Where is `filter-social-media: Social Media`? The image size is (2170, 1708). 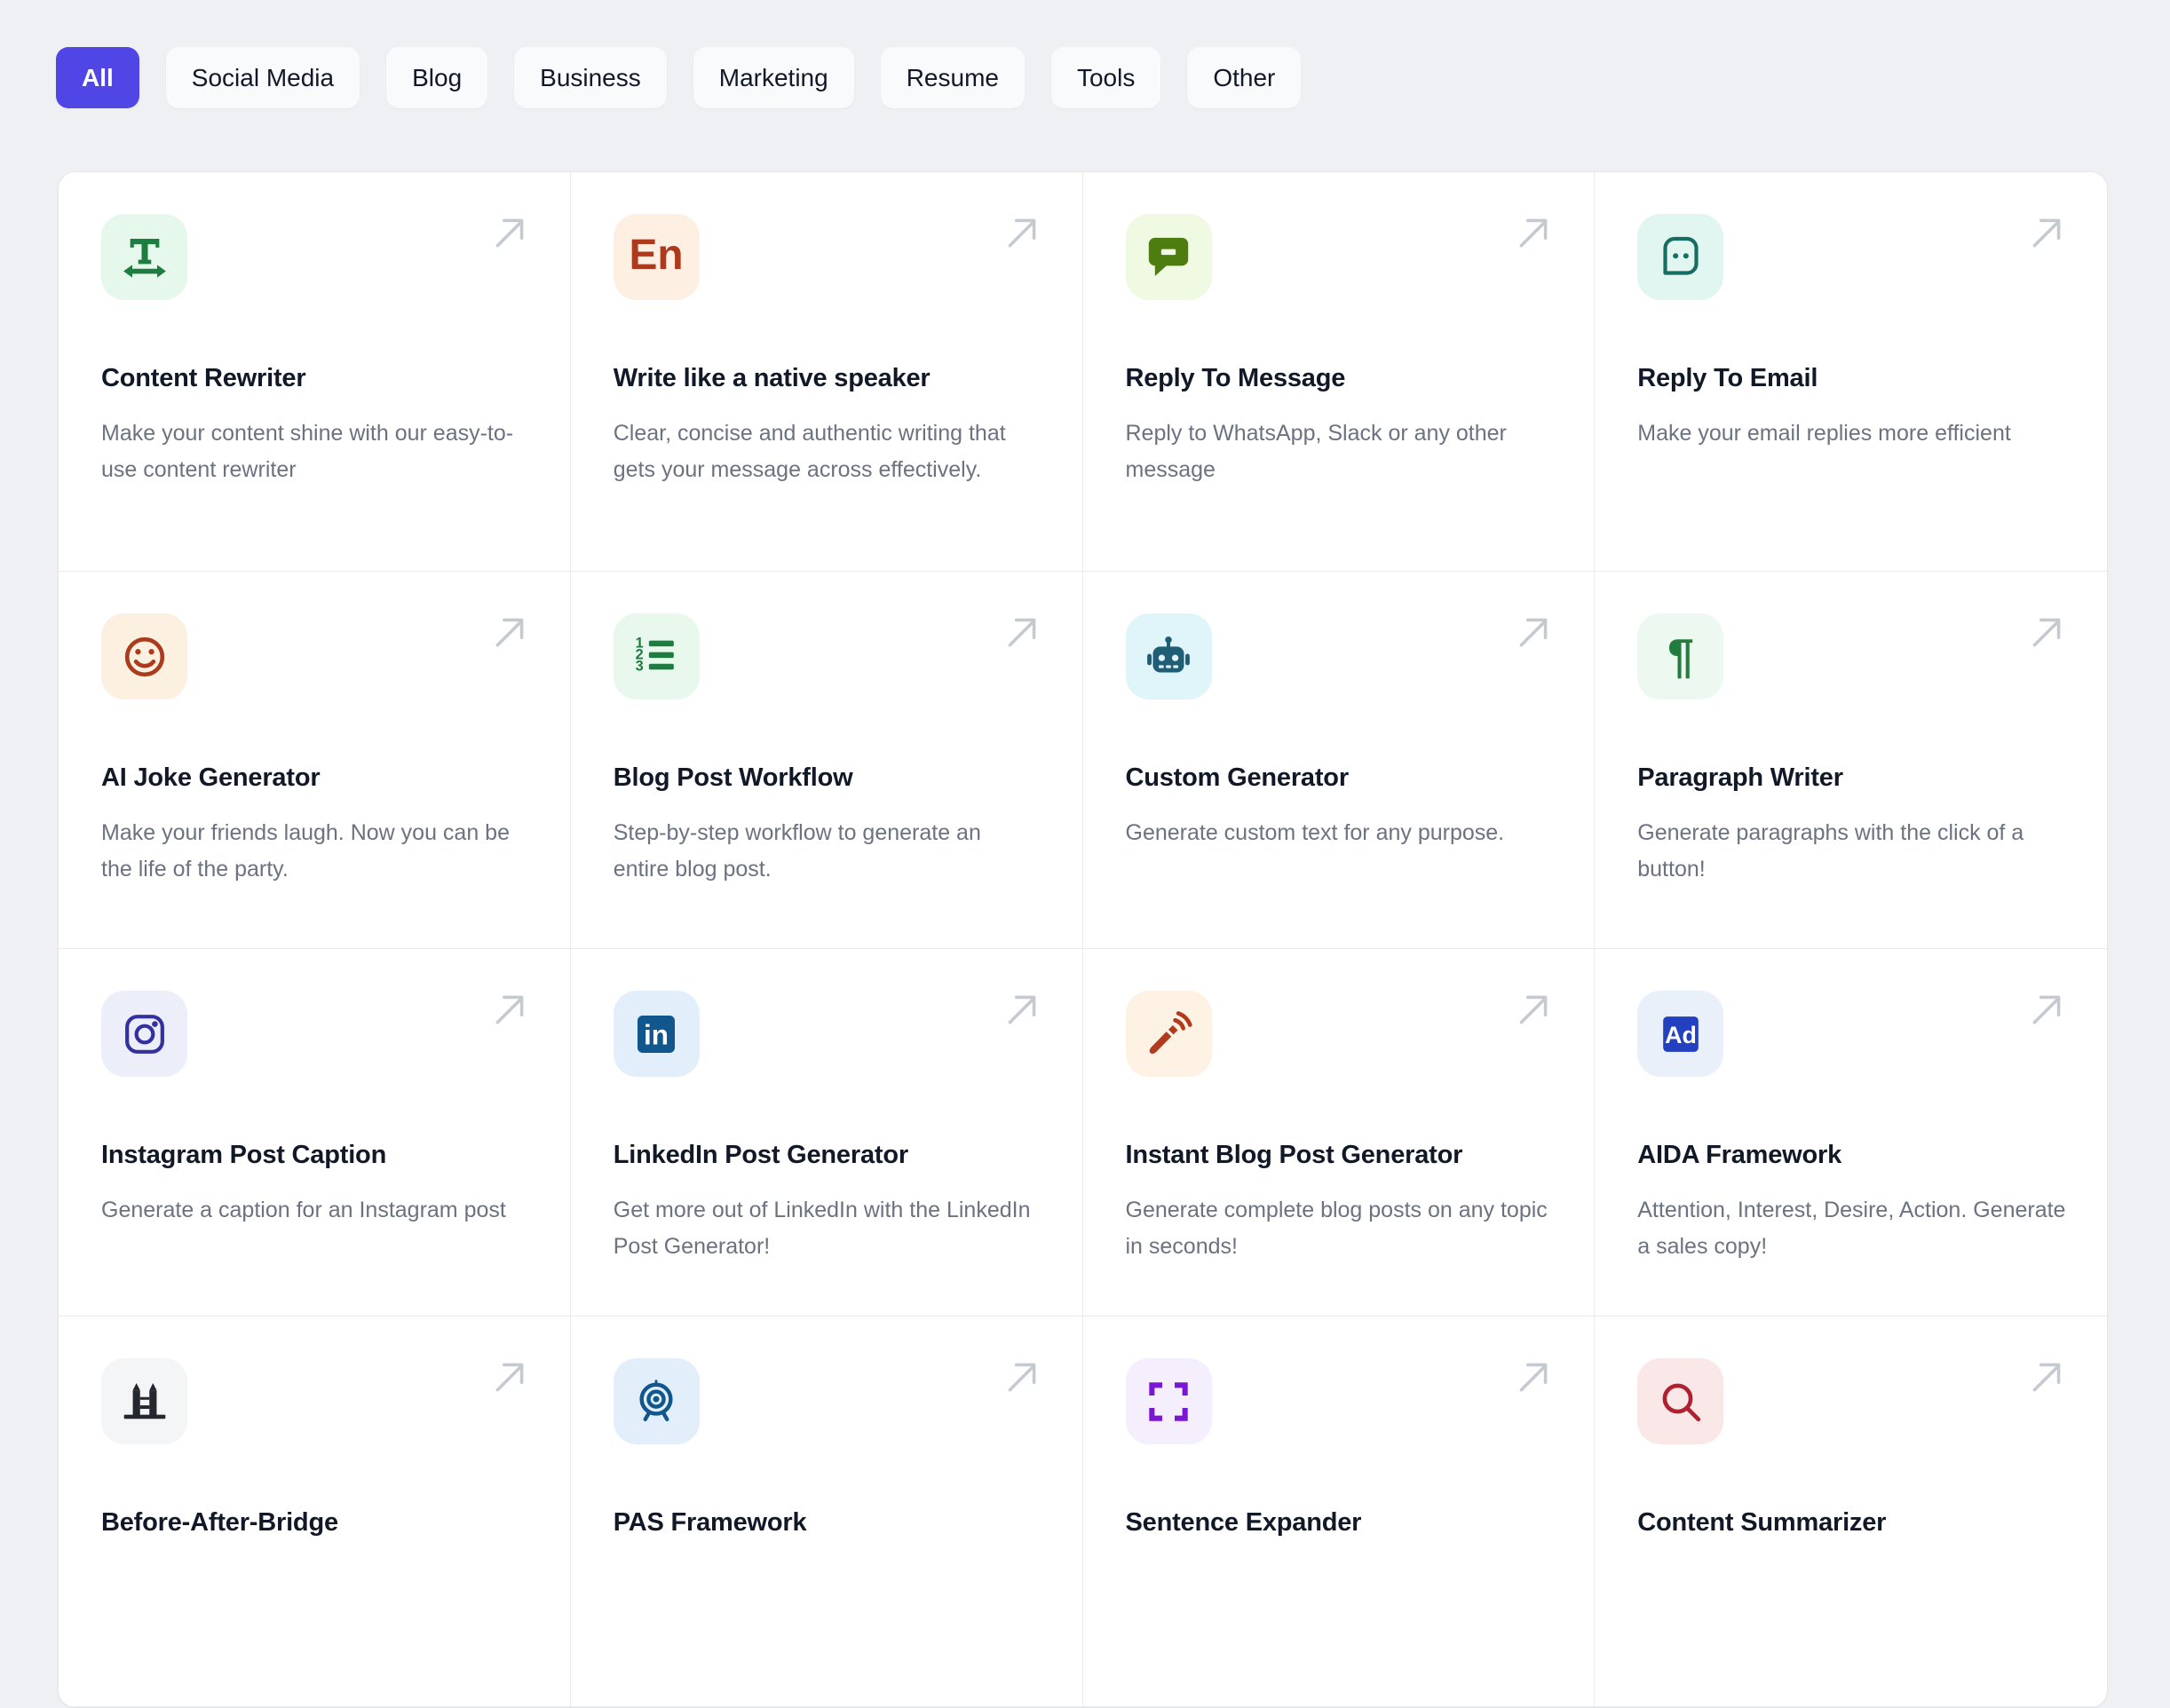 filter-social-media: Social Media is located at coordinates (263, 77).